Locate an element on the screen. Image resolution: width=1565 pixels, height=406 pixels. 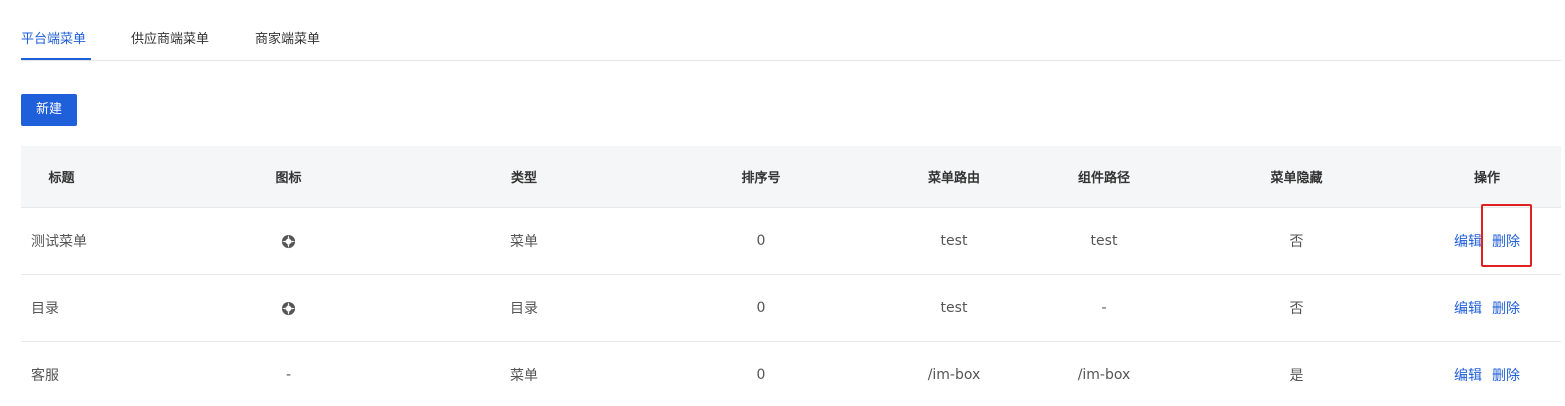
active-tab-indicator is located at coordinates (56, 59).